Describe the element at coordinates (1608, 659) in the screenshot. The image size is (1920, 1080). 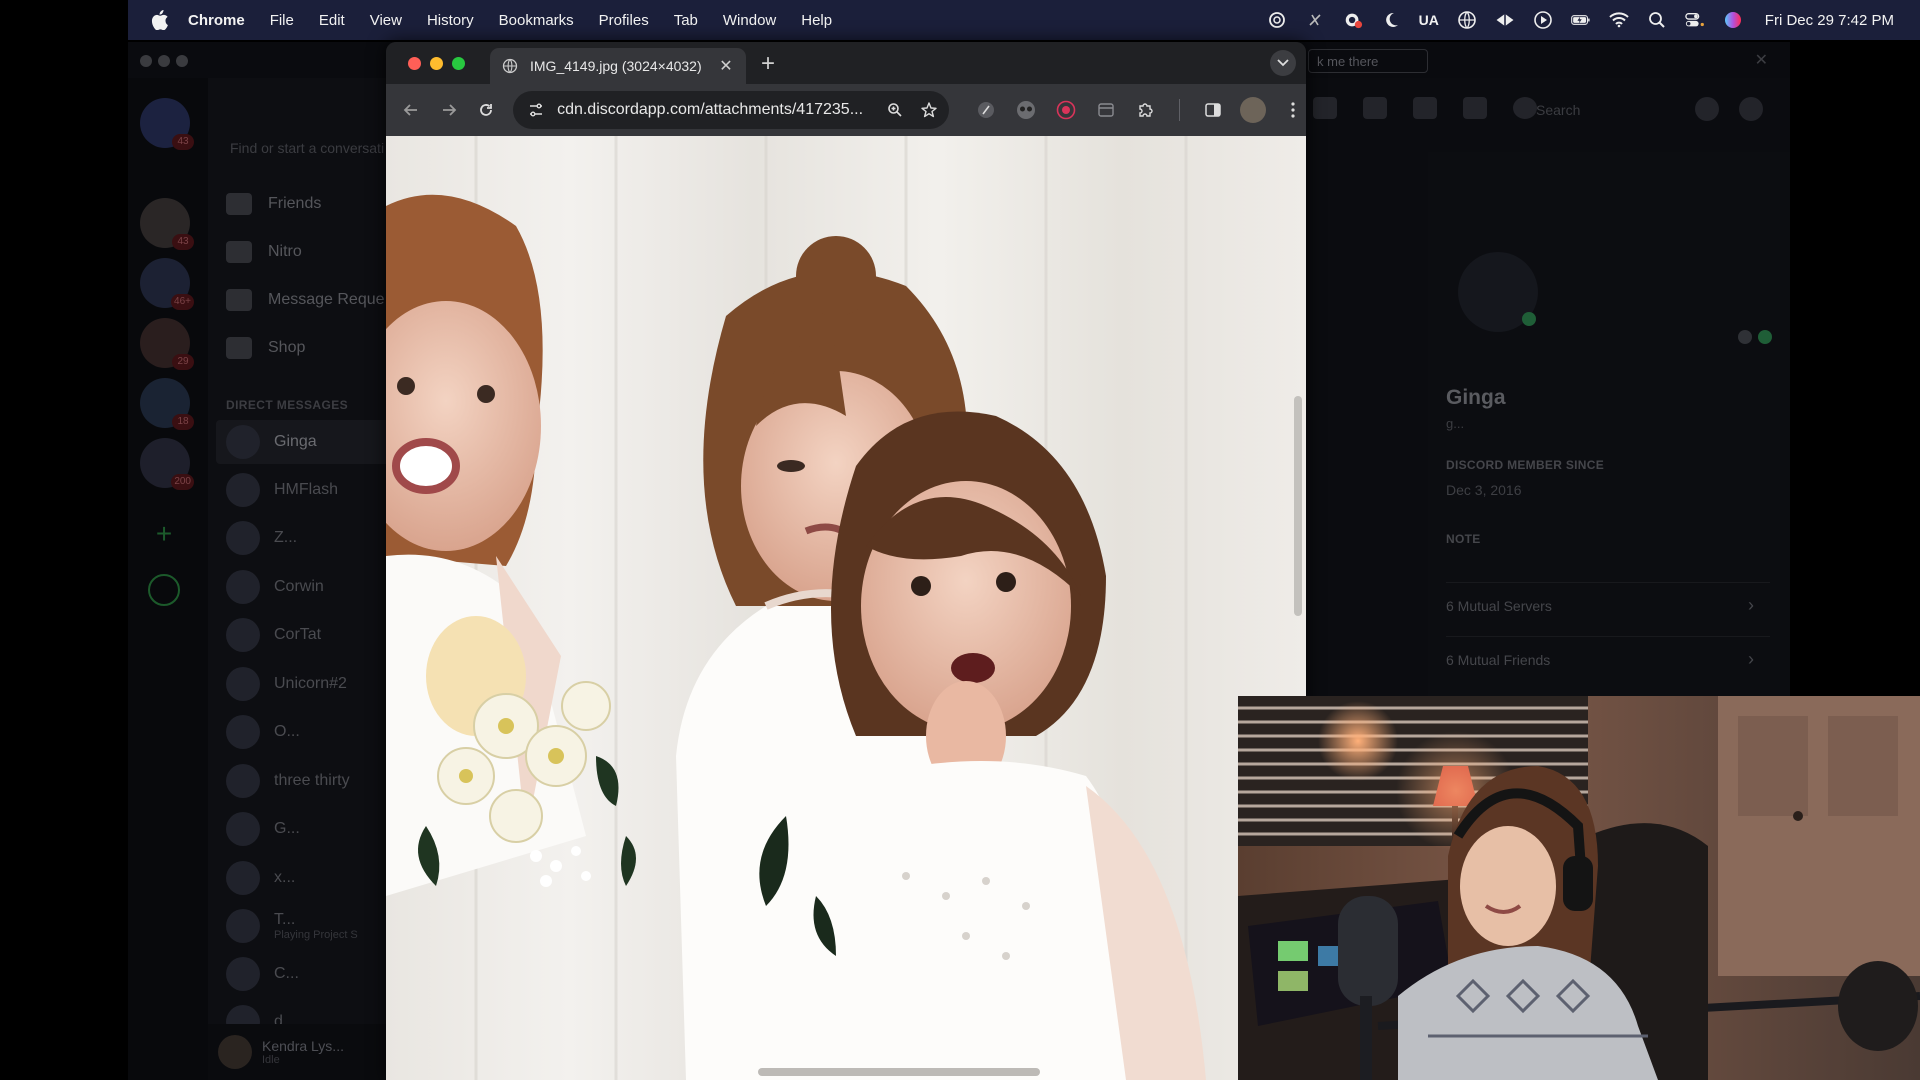
I see `mutual-friends-row: 6 Mutual Friends ›` at that location.